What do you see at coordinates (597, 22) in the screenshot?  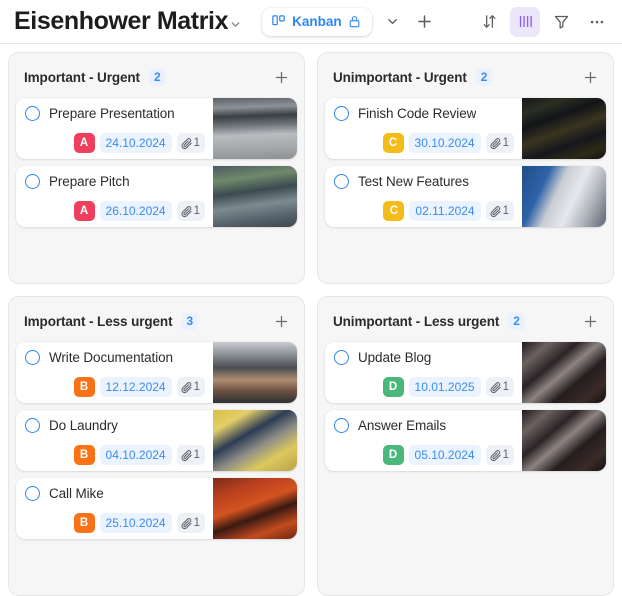 I see `more-options-button` at bounding box center [597, 22].